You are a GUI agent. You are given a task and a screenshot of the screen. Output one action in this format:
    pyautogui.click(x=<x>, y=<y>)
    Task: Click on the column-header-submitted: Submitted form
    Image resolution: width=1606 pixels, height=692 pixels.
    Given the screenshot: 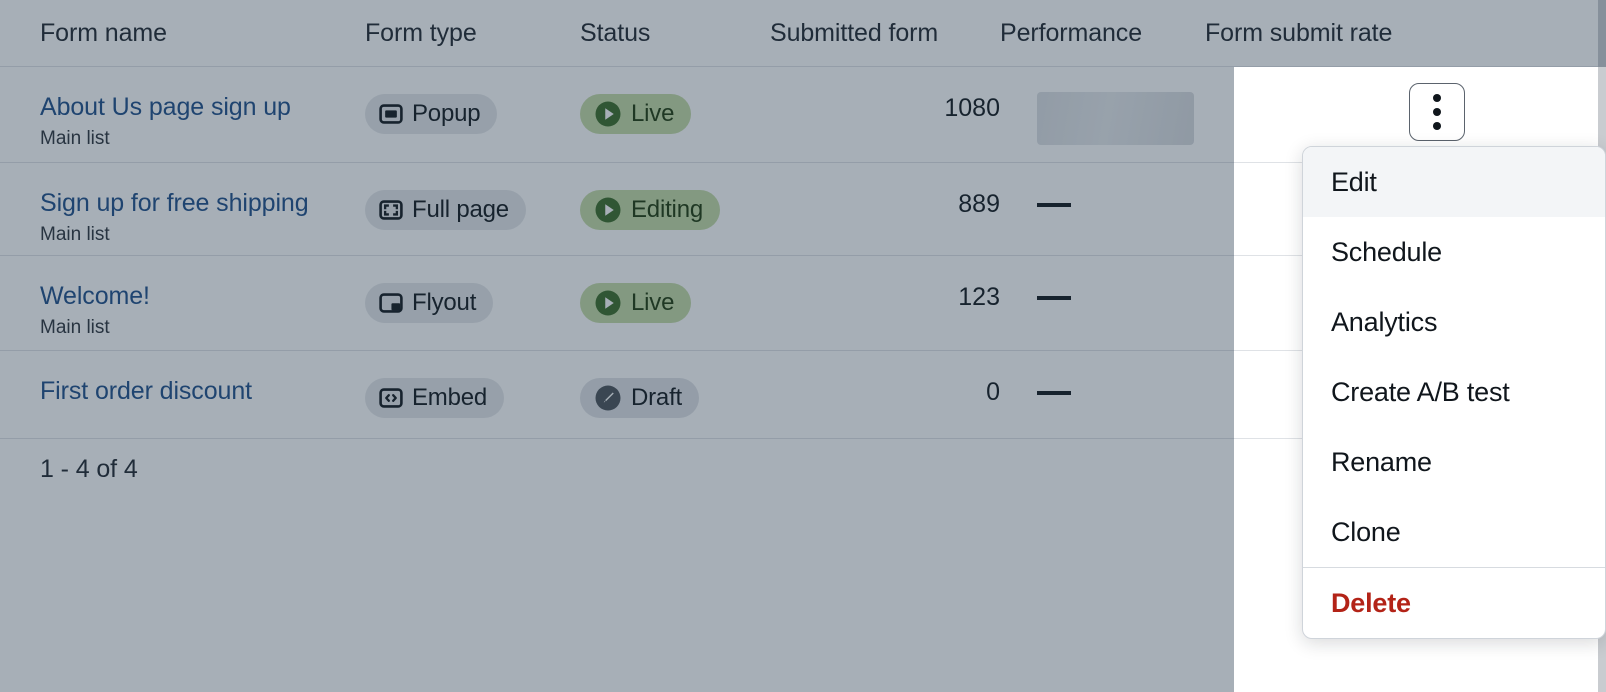 What is the action you would take?
    pyautogui.click(x=885, y=33)
    